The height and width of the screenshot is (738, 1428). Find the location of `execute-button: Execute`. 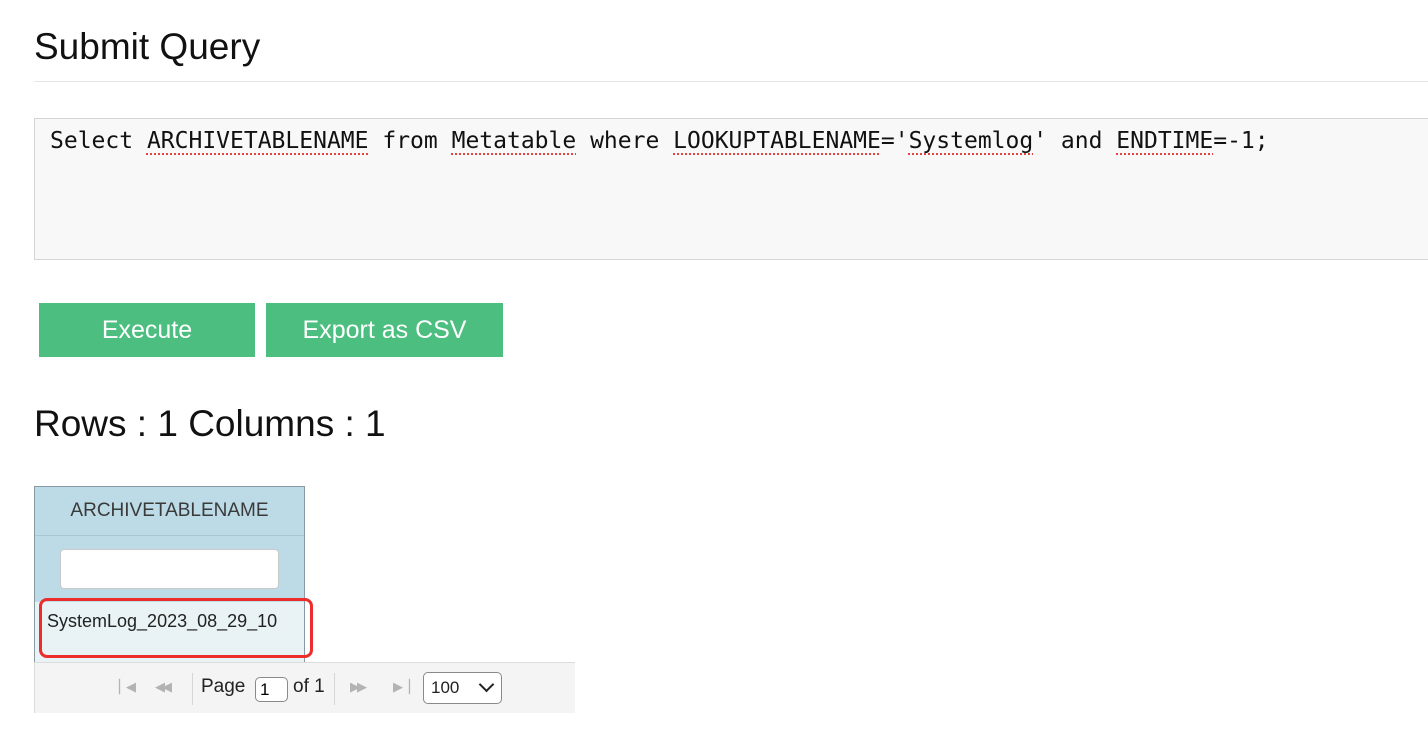

execute-button: Execute is located at coordinates (147, 330).